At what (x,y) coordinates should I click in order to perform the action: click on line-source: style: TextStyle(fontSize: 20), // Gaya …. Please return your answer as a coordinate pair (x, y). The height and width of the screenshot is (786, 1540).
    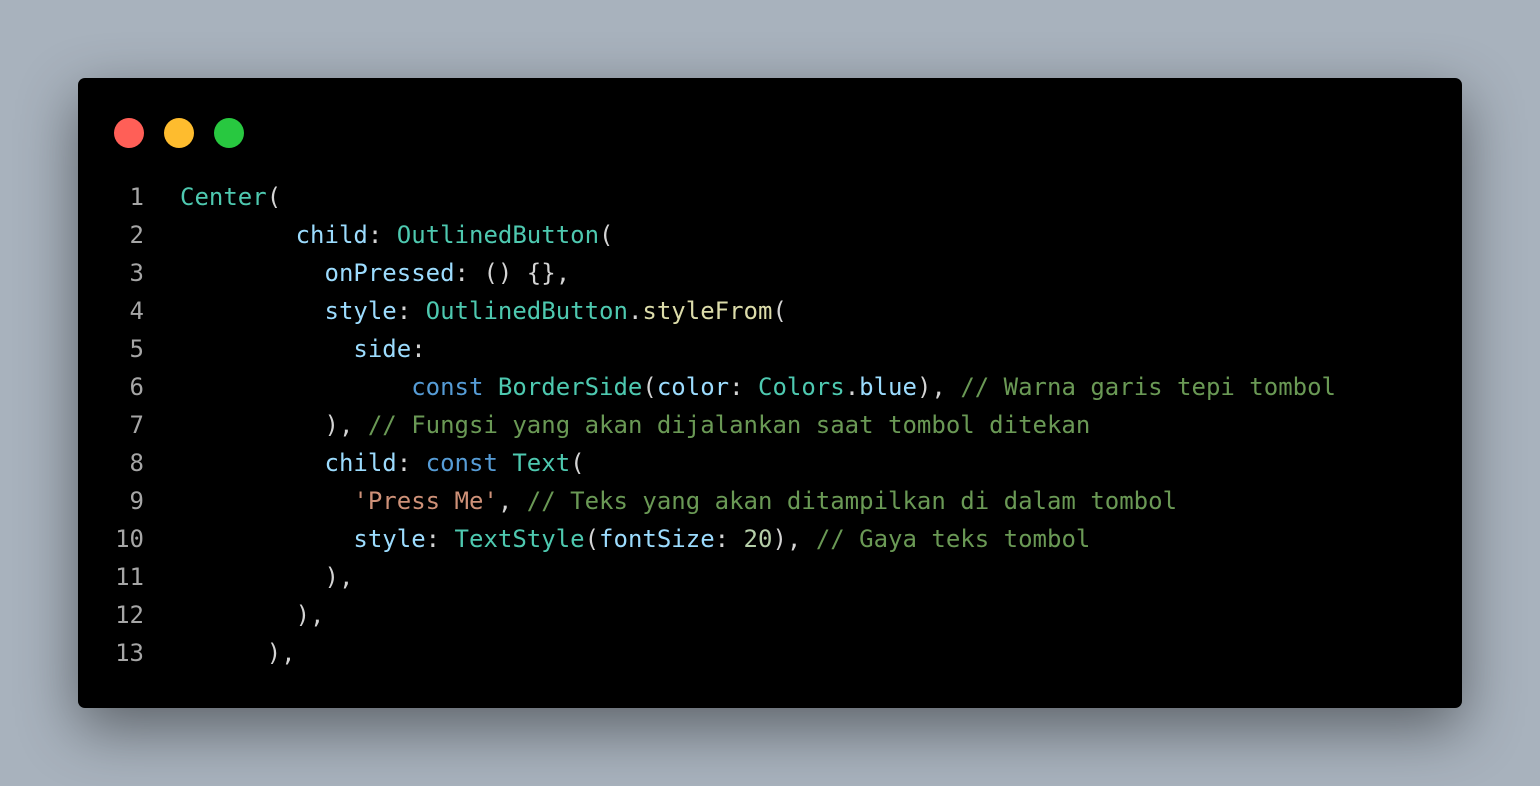
    Looking at the image, I should click on (635, 539).